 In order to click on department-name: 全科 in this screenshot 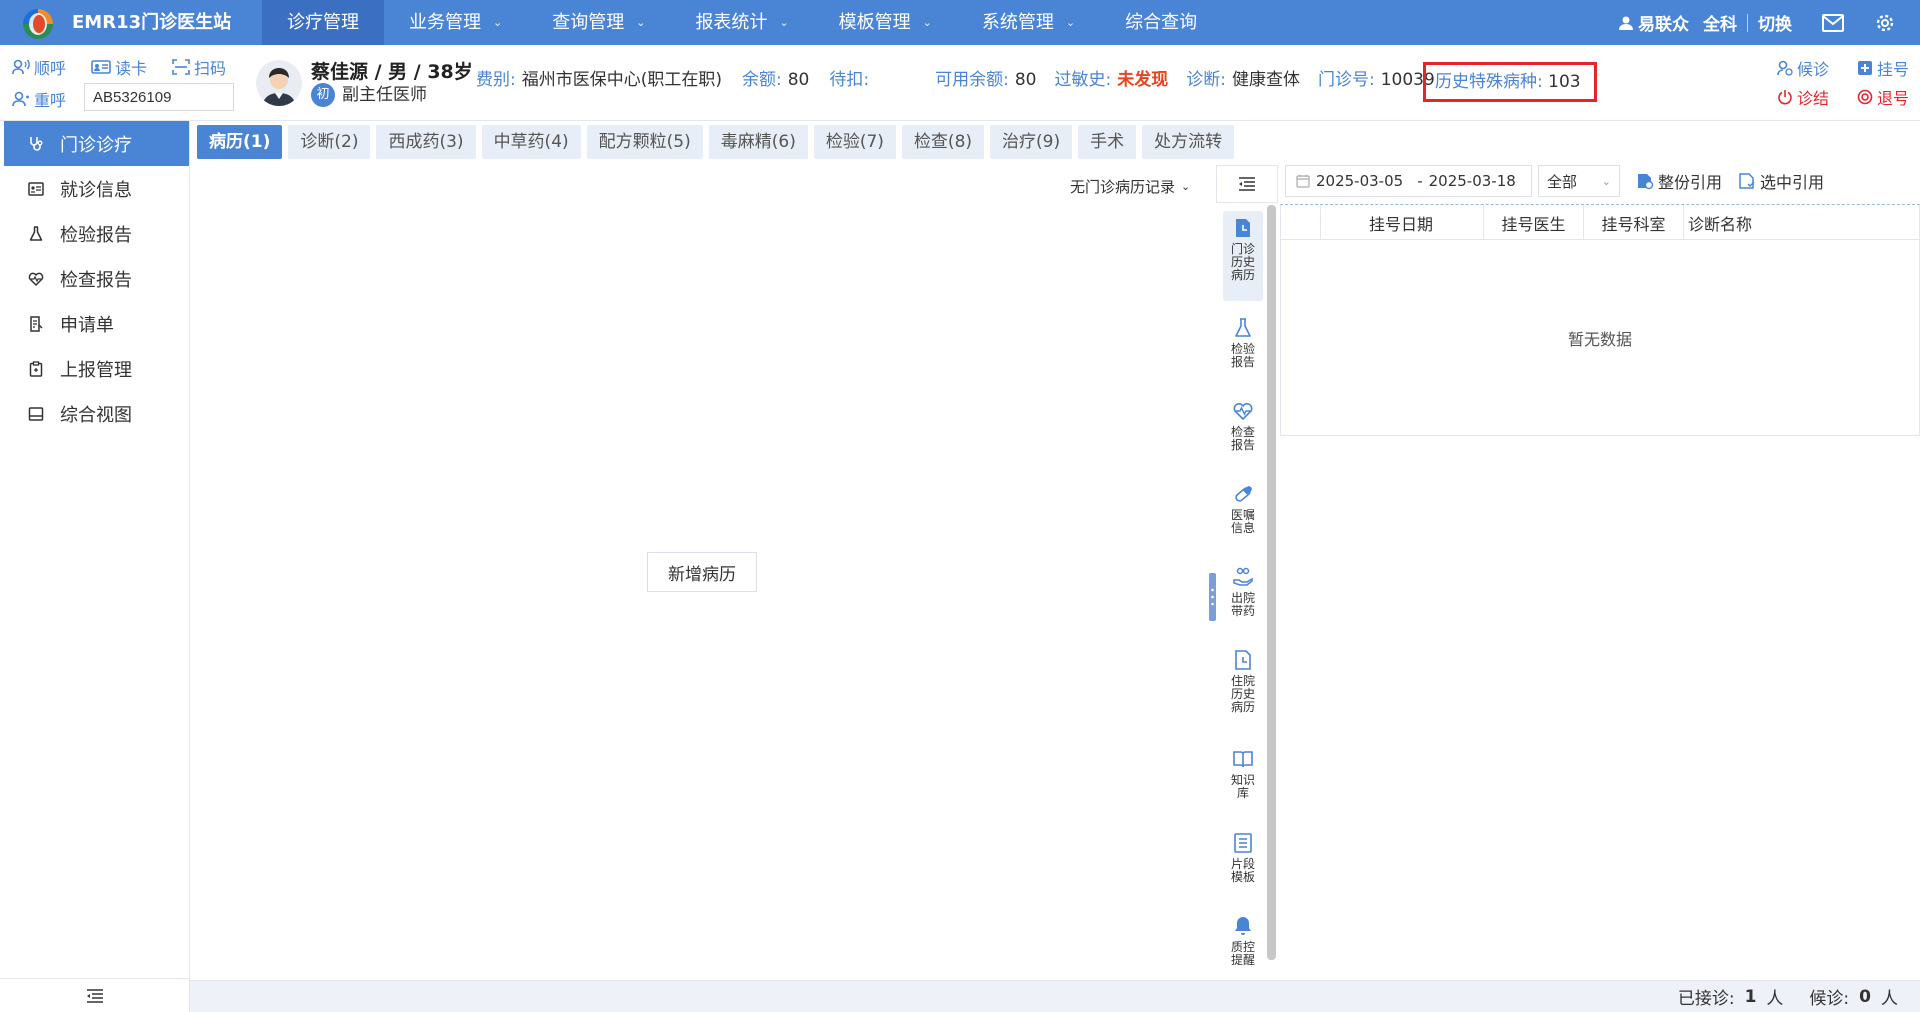, I will do `click(1720, 25)`.